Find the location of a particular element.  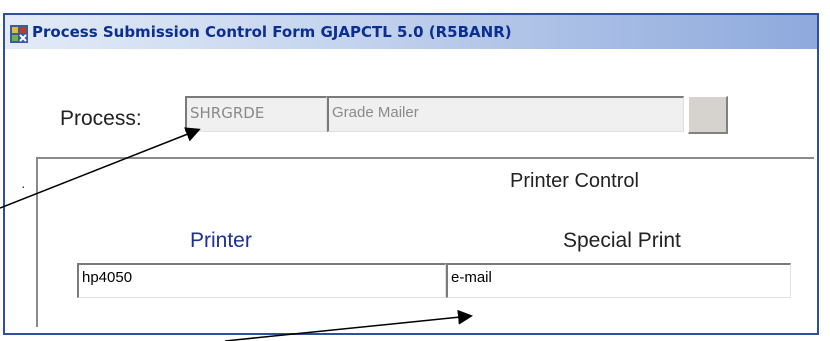

app-form-icon is located at coordinates (19, 34).